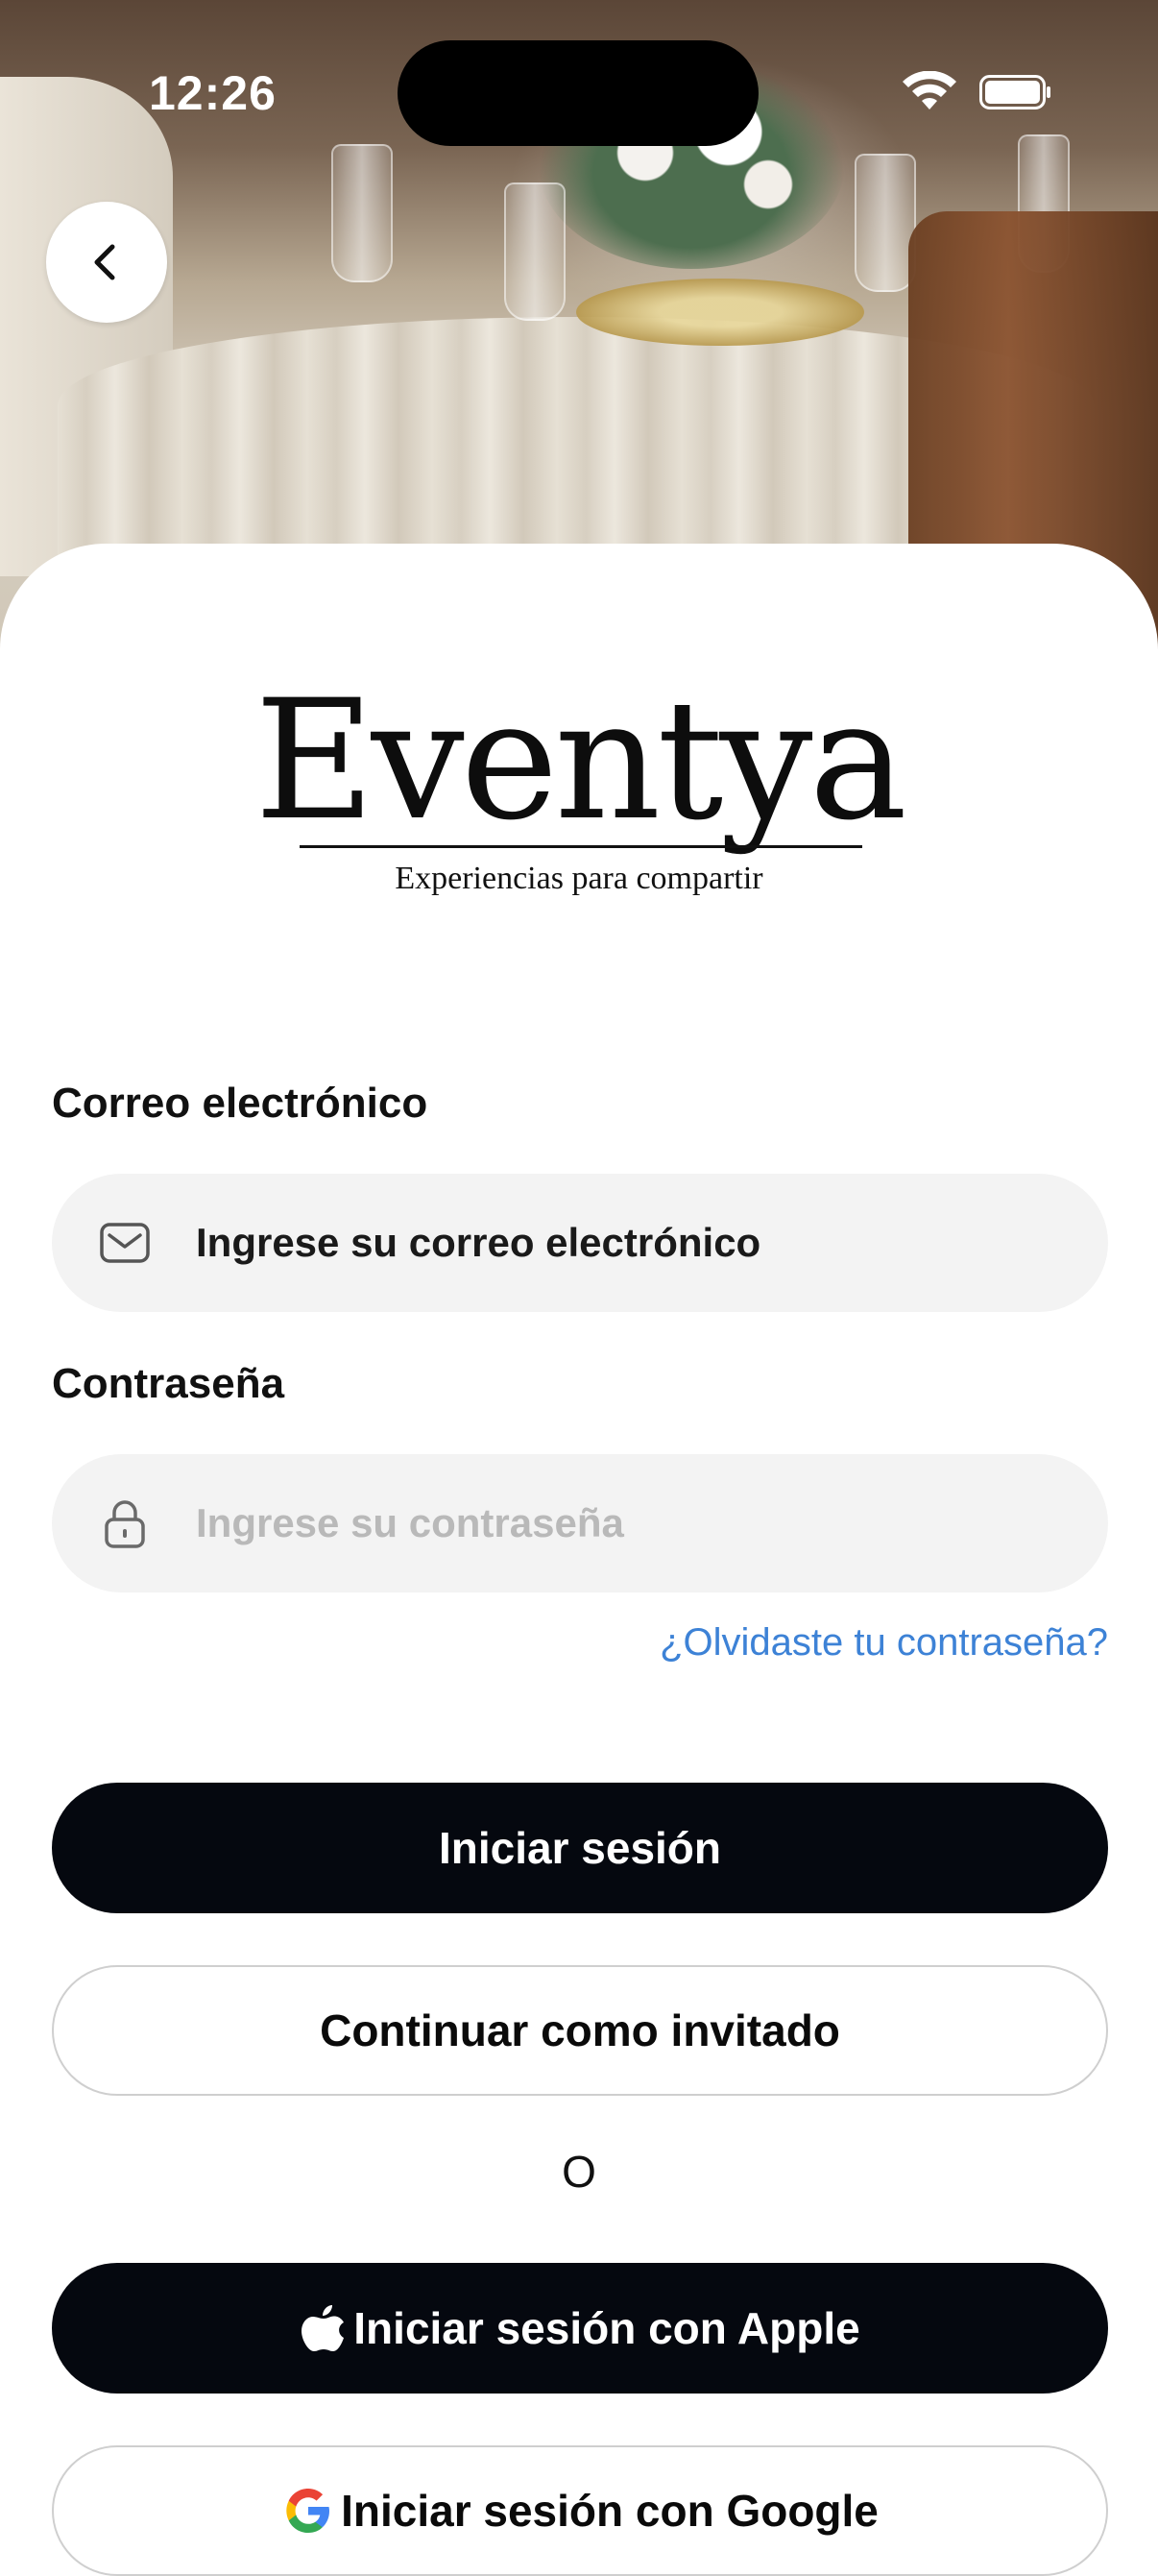 The image size is (1158, 2576). I want to click on logo-tagline: Experiencias para compartir, so click(579, 878).